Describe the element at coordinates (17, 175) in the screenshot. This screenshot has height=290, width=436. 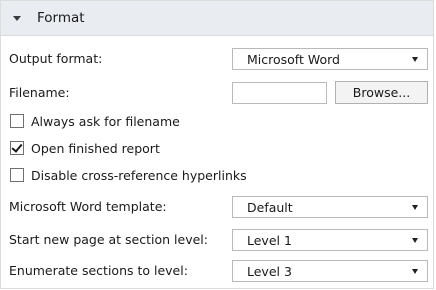
I see `disable-xref-checkbox` at that location.